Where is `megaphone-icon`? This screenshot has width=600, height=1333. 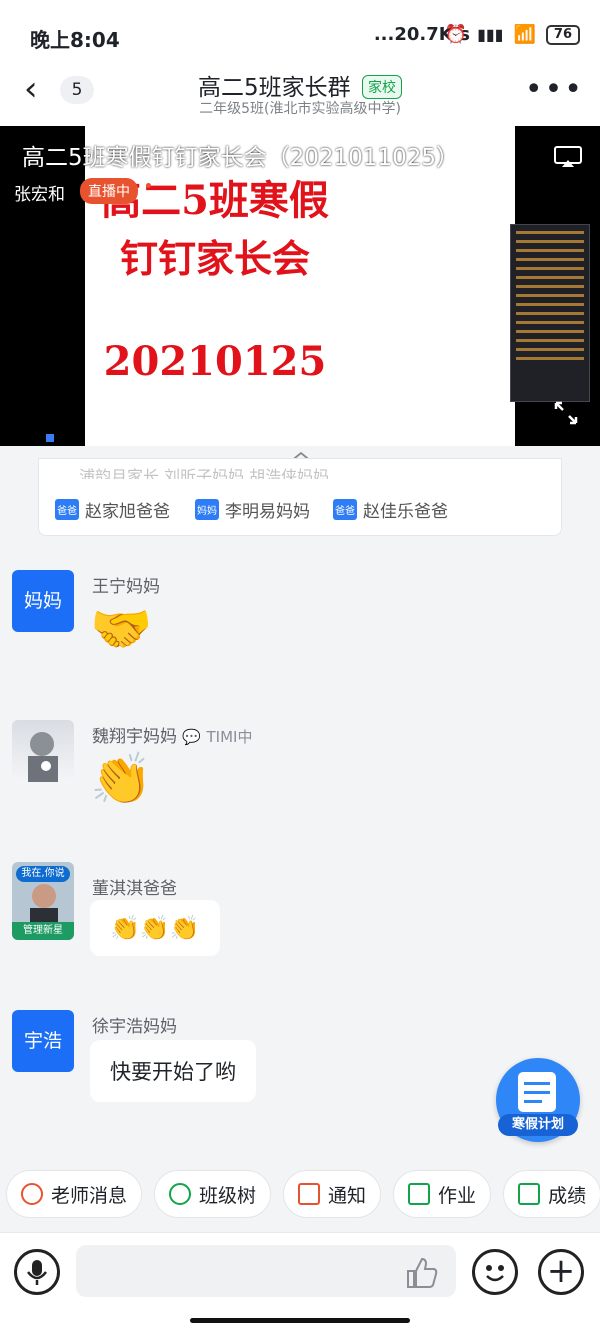 megaphone-icon is located at coordinates (309, 1194).